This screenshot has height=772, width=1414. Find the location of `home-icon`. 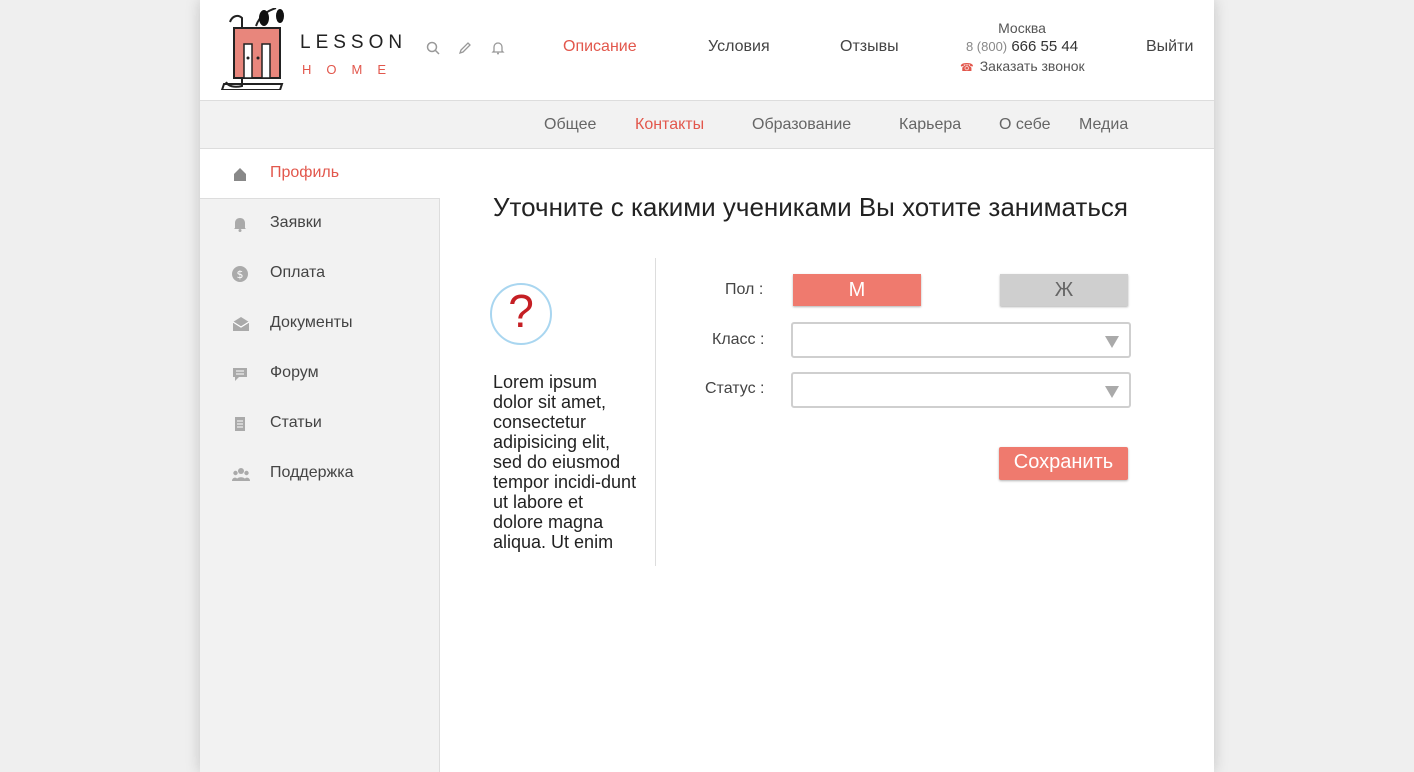

home-icon is located at coordinates (240, 174).